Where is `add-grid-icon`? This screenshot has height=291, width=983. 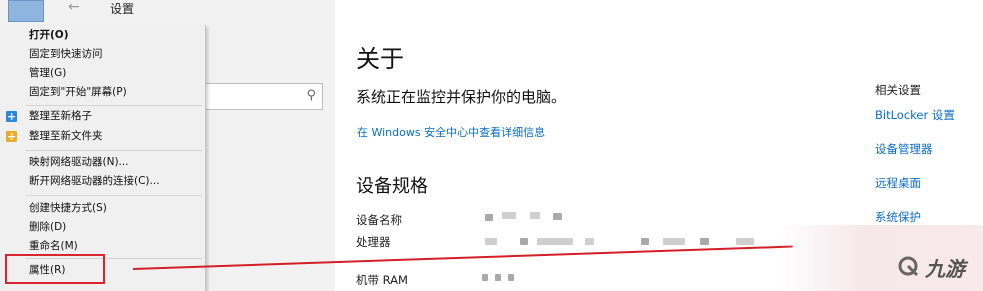
add-grid-icon is located at coordinates (11, 116).